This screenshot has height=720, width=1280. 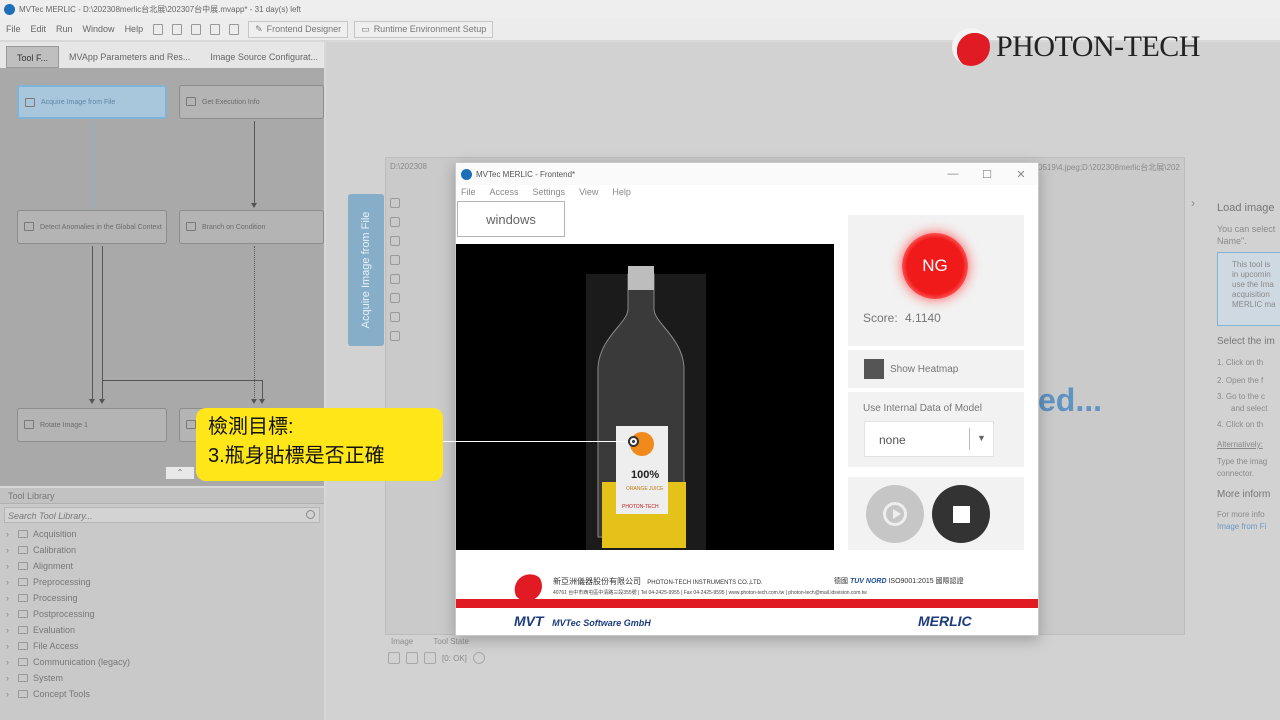 What do you see at coordinates (64, 425) in the screenshot?
I see `node-label: Rotate Image 1` at bounding box center [64, 425].